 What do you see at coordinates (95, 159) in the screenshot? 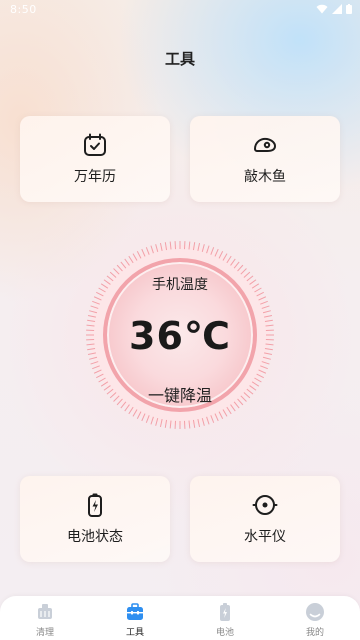
I see `calendar-card: 万年历` at bounding box center [95, 159].